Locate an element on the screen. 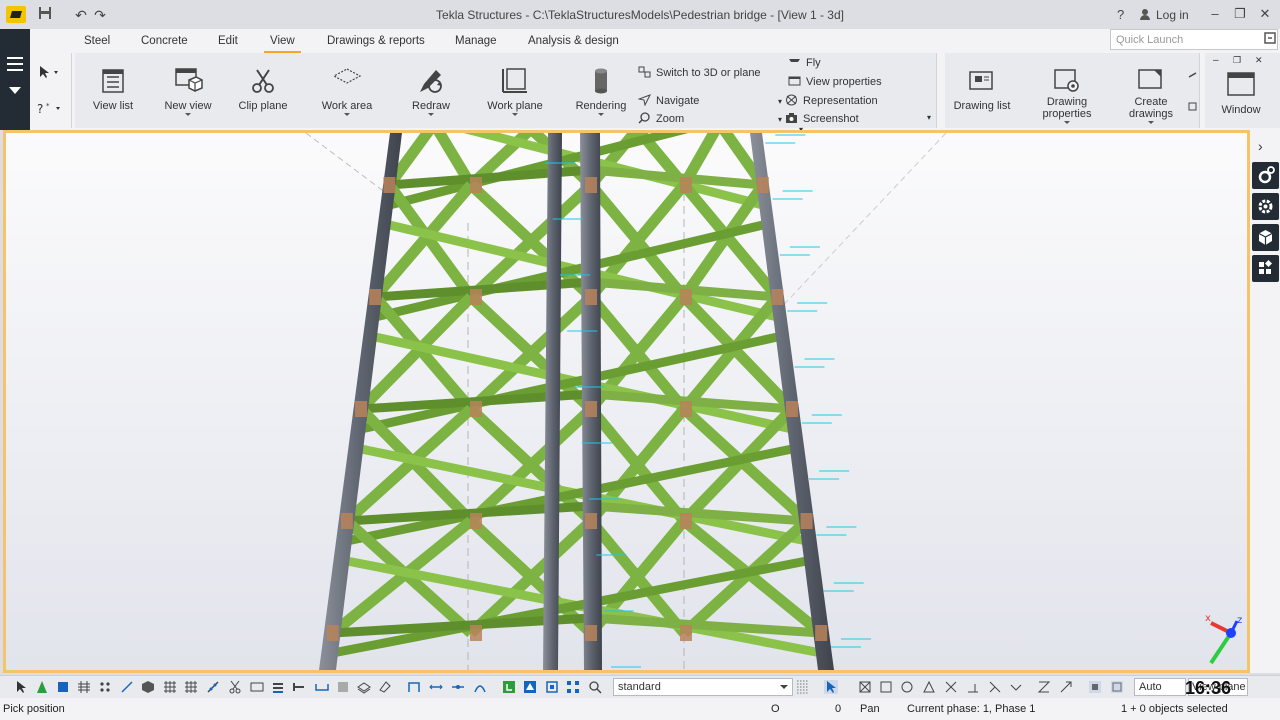 Image resolution: width=1280 pixels, height=720 pixels. snap-depth-select: Auto is located at coordinates (1160, 687).